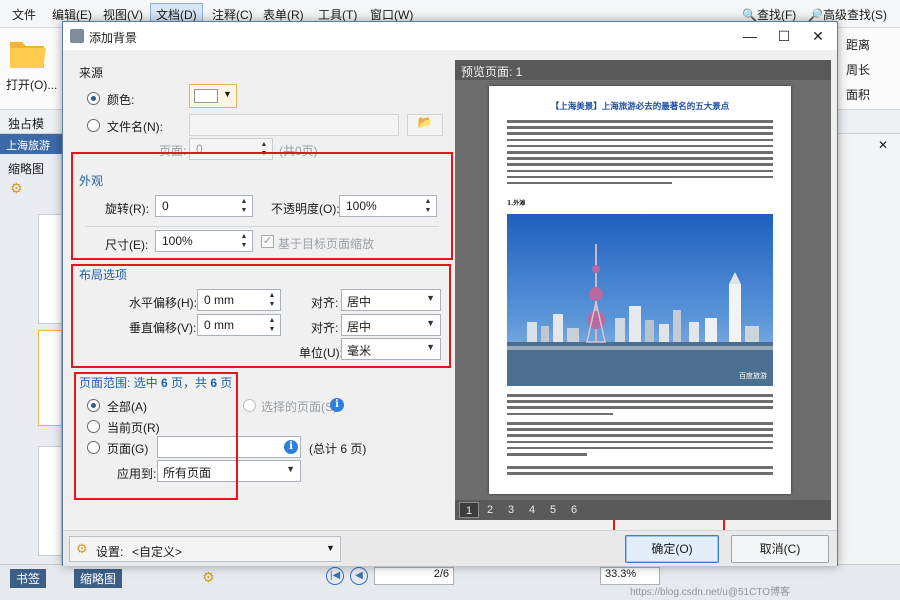 This screenshot has width=900, height=600. Describe the element at coordinates (780, 549) in the screenshot. I see `cancel-button: 取消(C)` at that location.